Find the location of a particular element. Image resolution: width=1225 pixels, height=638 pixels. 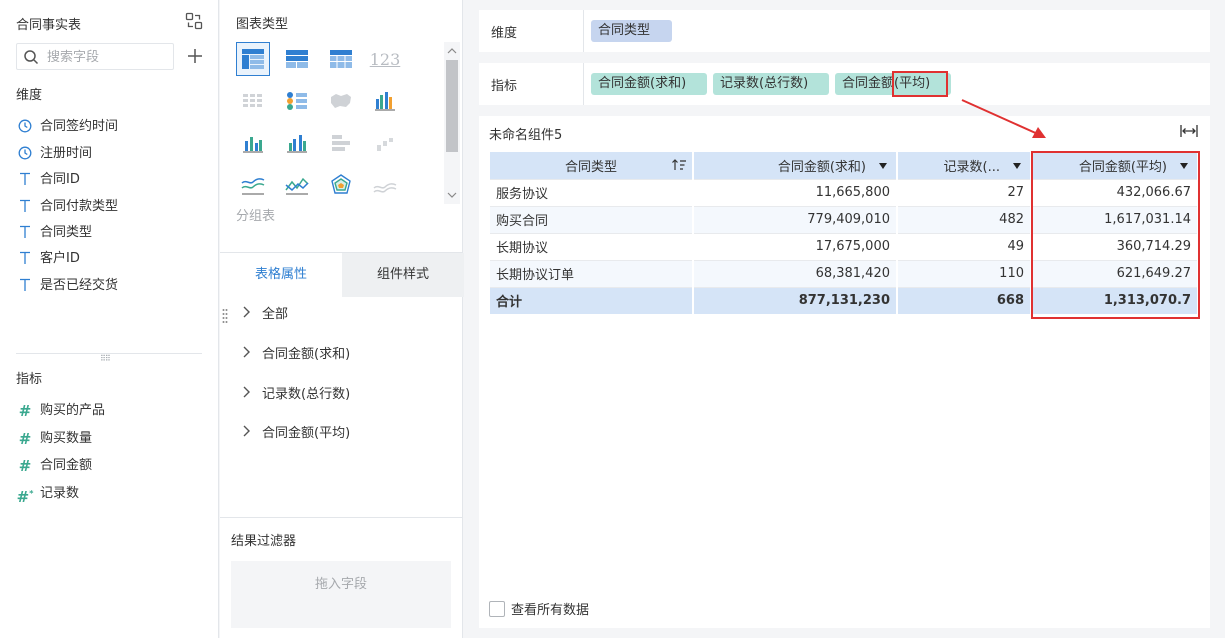

field-item: 注册时间 is located at coordinates (54, 154).